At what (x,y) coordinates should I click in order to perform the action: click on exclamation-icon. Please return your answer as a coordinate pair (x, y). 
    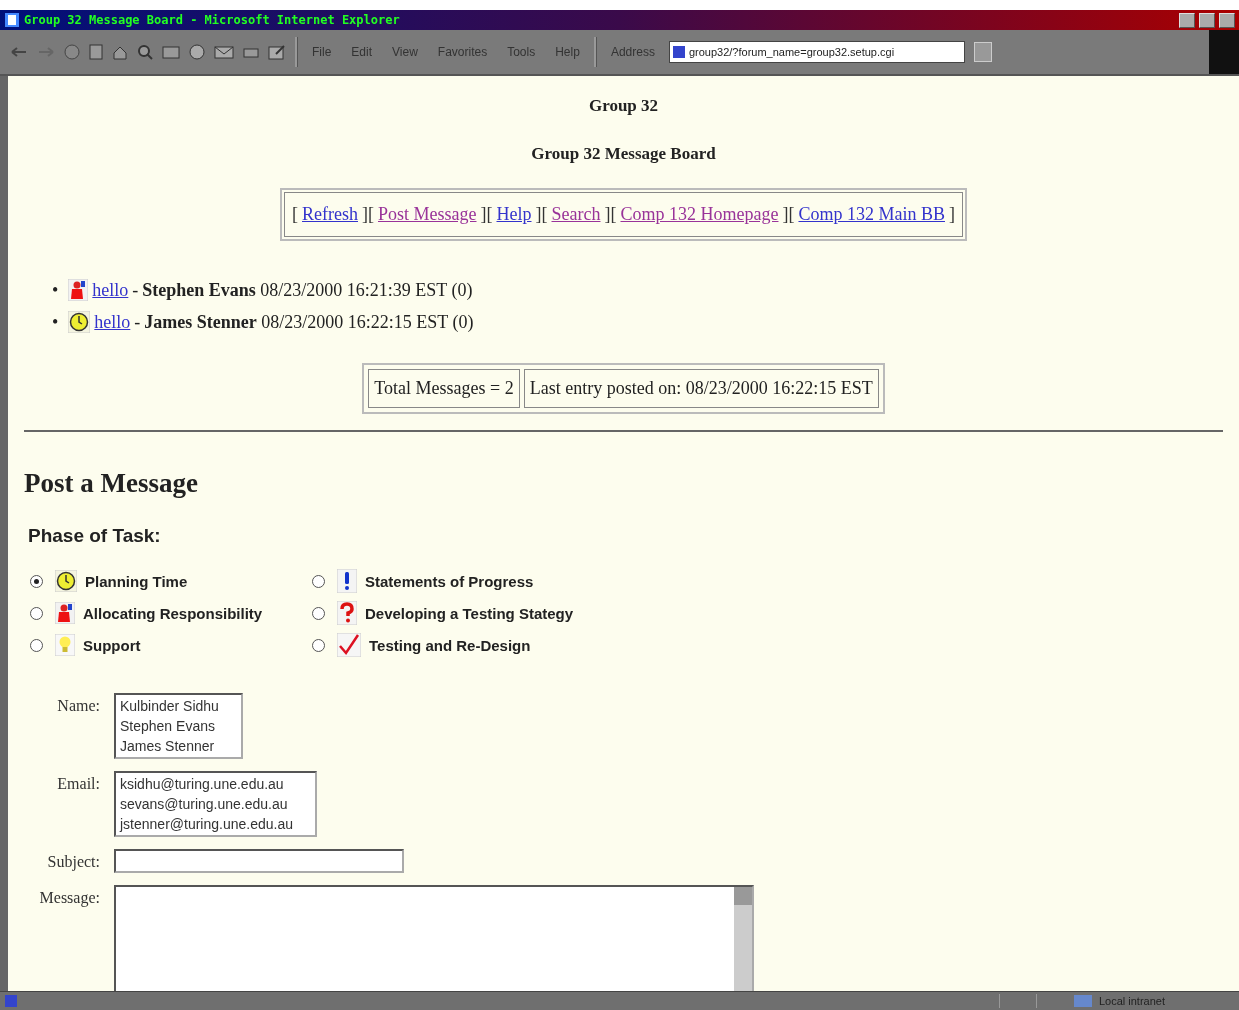
    Looking at the image, I should click on (347, 581).